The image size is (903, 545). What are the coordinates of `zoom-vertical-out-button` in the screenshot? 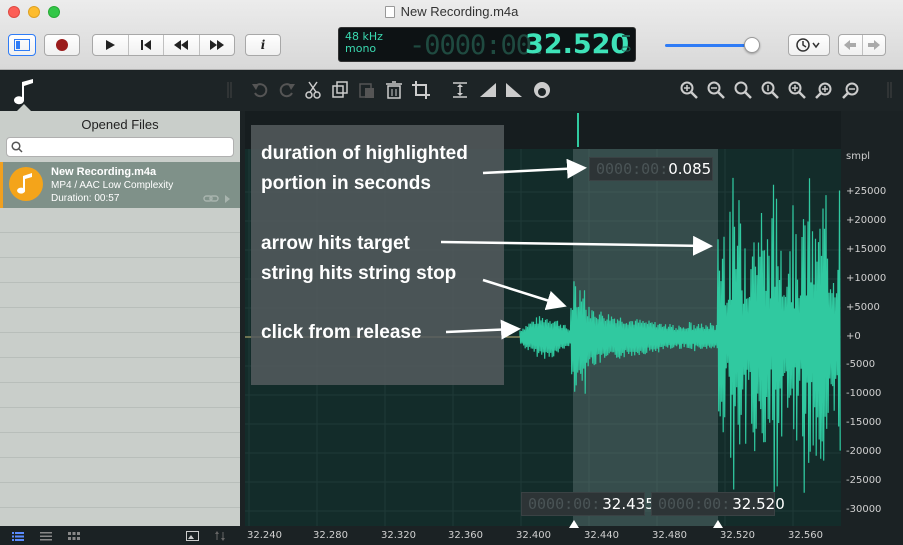 It's located at (851, 90).